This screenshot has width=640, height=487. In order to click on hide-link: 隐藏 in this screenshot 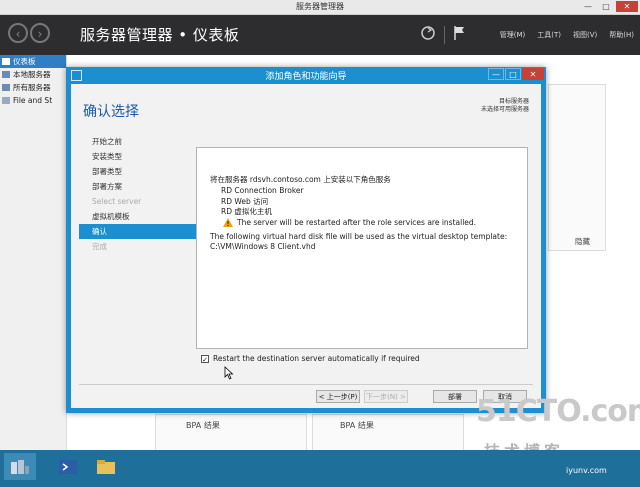, I will do `click(582, 241)`.